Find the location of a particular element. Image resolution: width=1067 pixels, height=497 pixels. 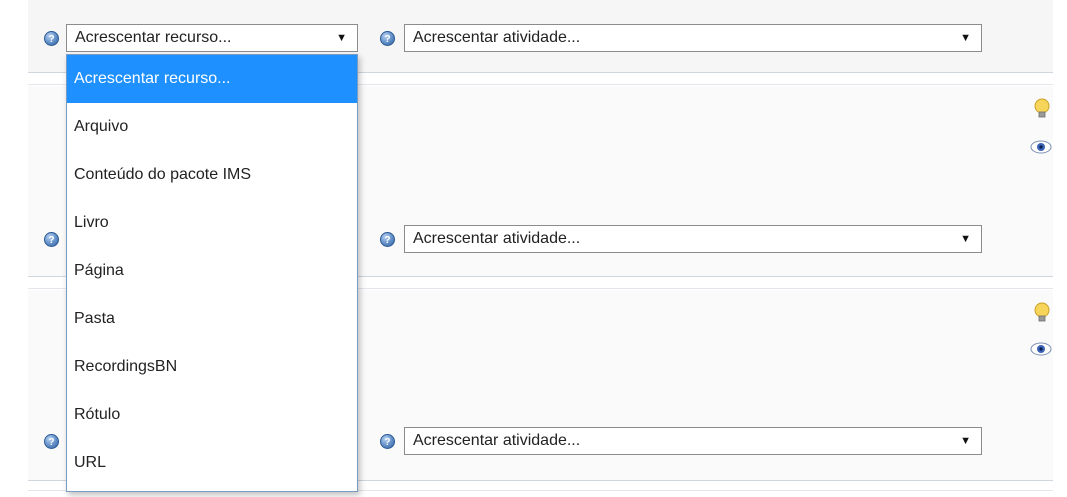

dropdown-option-rotulo: Rótulo is located at coordinates (212, 415).